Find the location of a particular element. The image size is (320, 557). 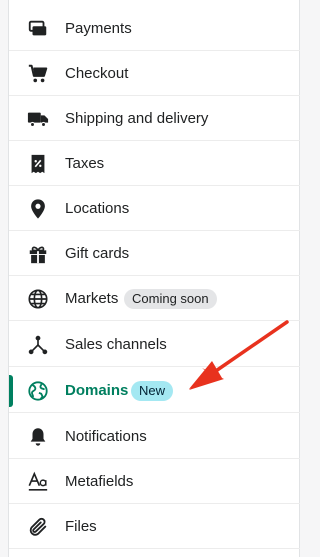

menu-item-label: Taxes is located at coordinates (85, 163).